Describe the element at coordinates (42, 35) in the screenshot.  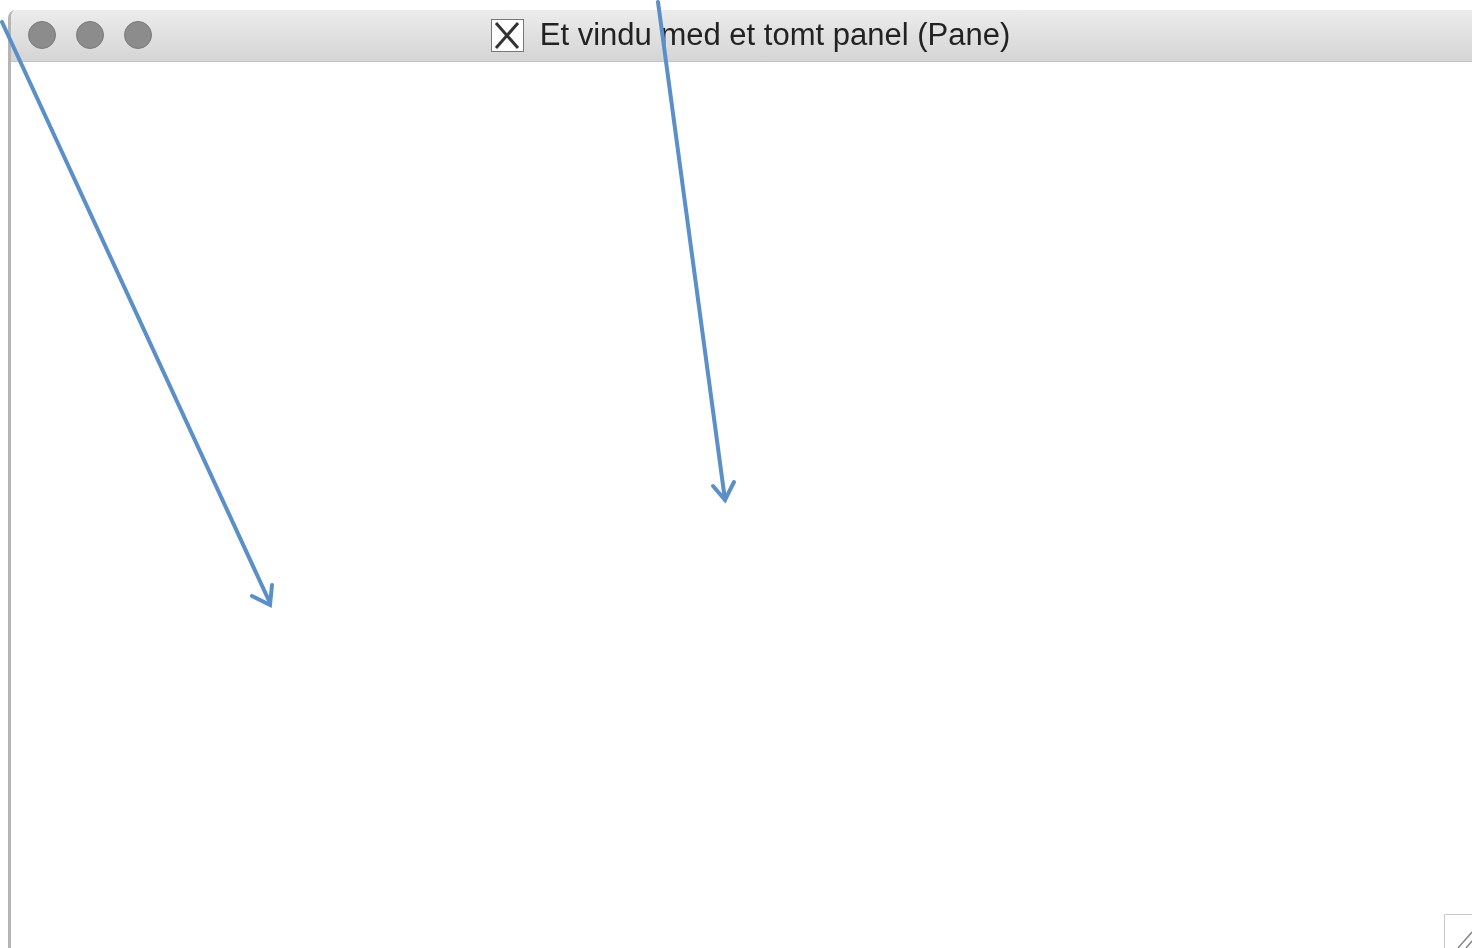
I see `close-button` at that location.